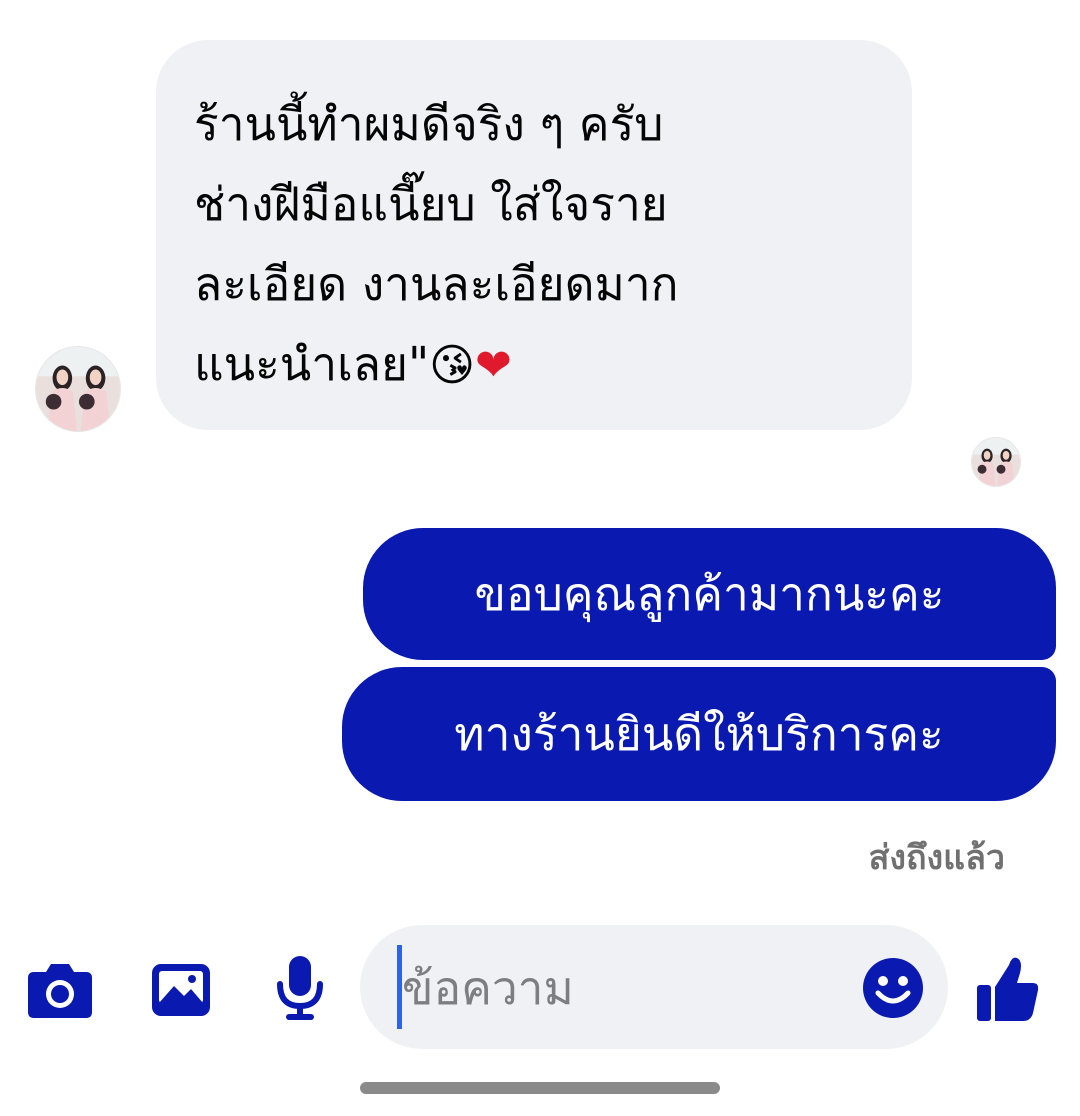 This screenshot has width=1080, height=1116. I want to click on gallery-button, so click(181, 990).